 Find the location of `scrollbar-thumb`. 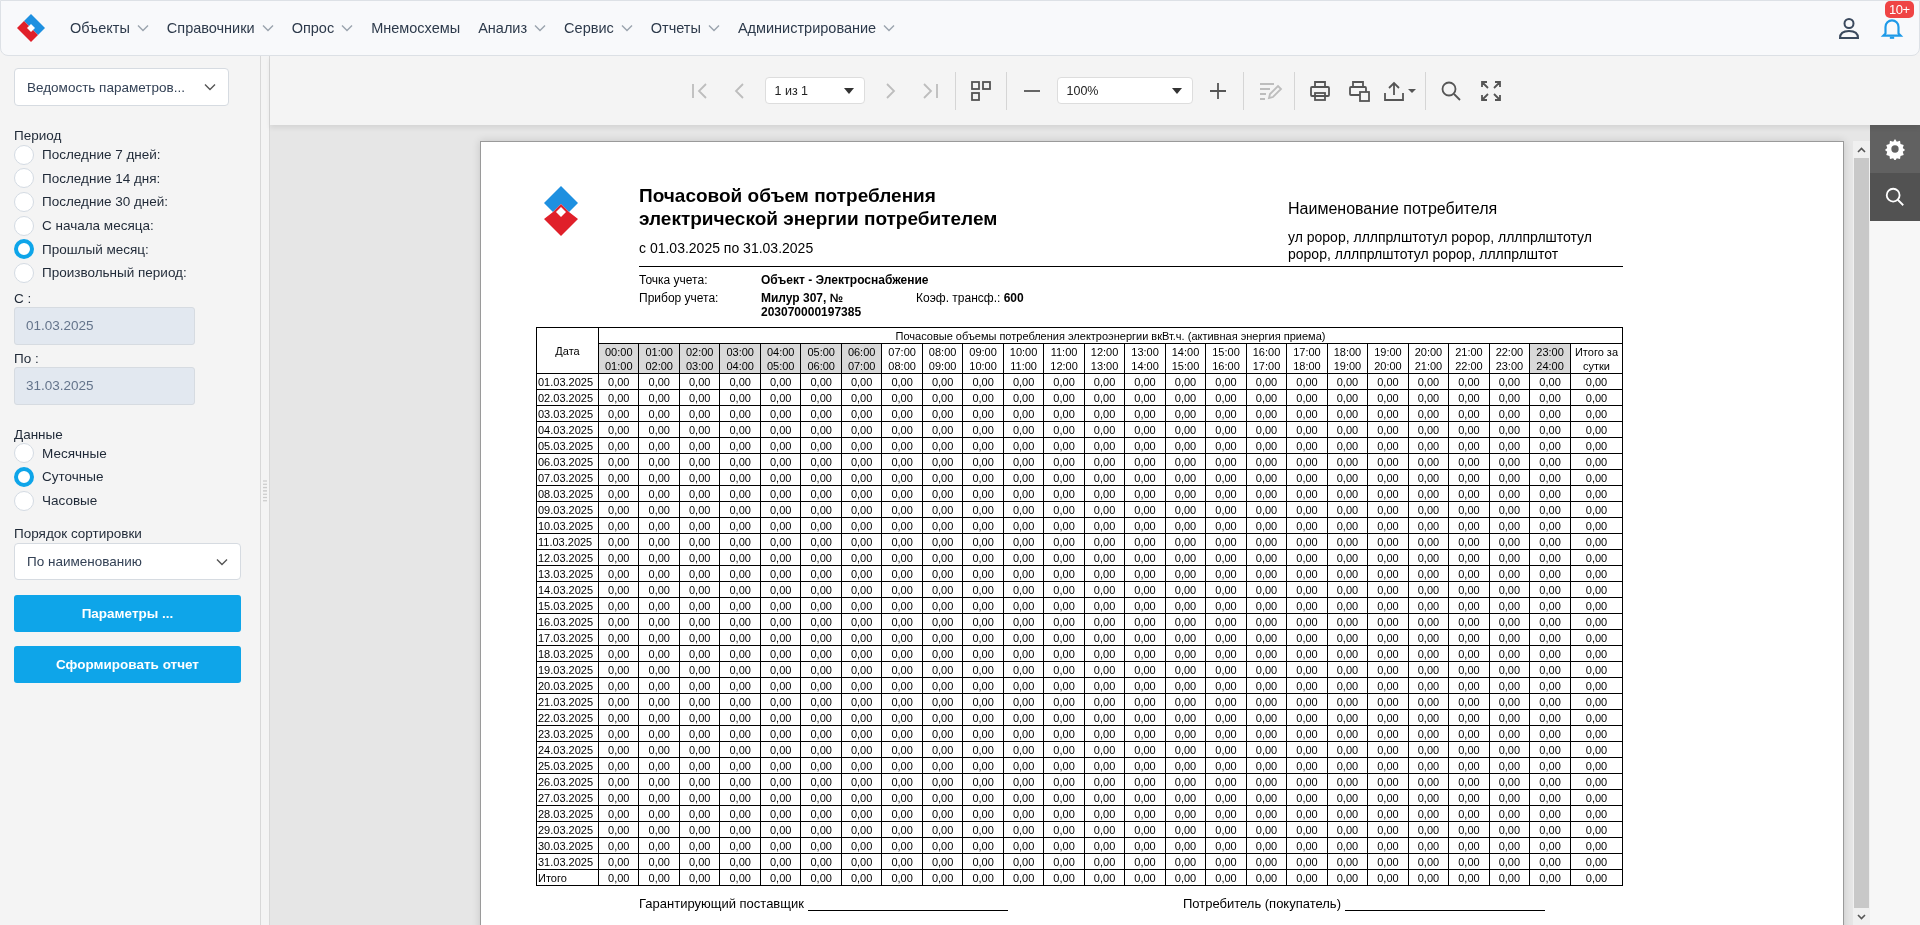

scrollbar-thumb is located at coordinates (1861, 533).